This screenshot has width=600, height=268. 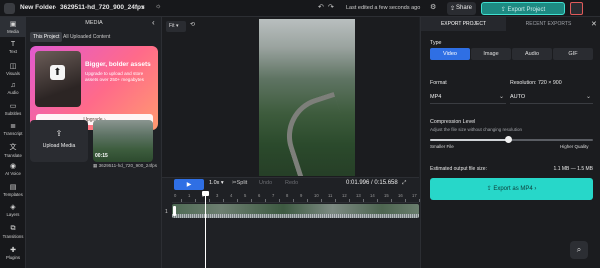 I want to click on split-label: Split, so click(x=242, y=183).